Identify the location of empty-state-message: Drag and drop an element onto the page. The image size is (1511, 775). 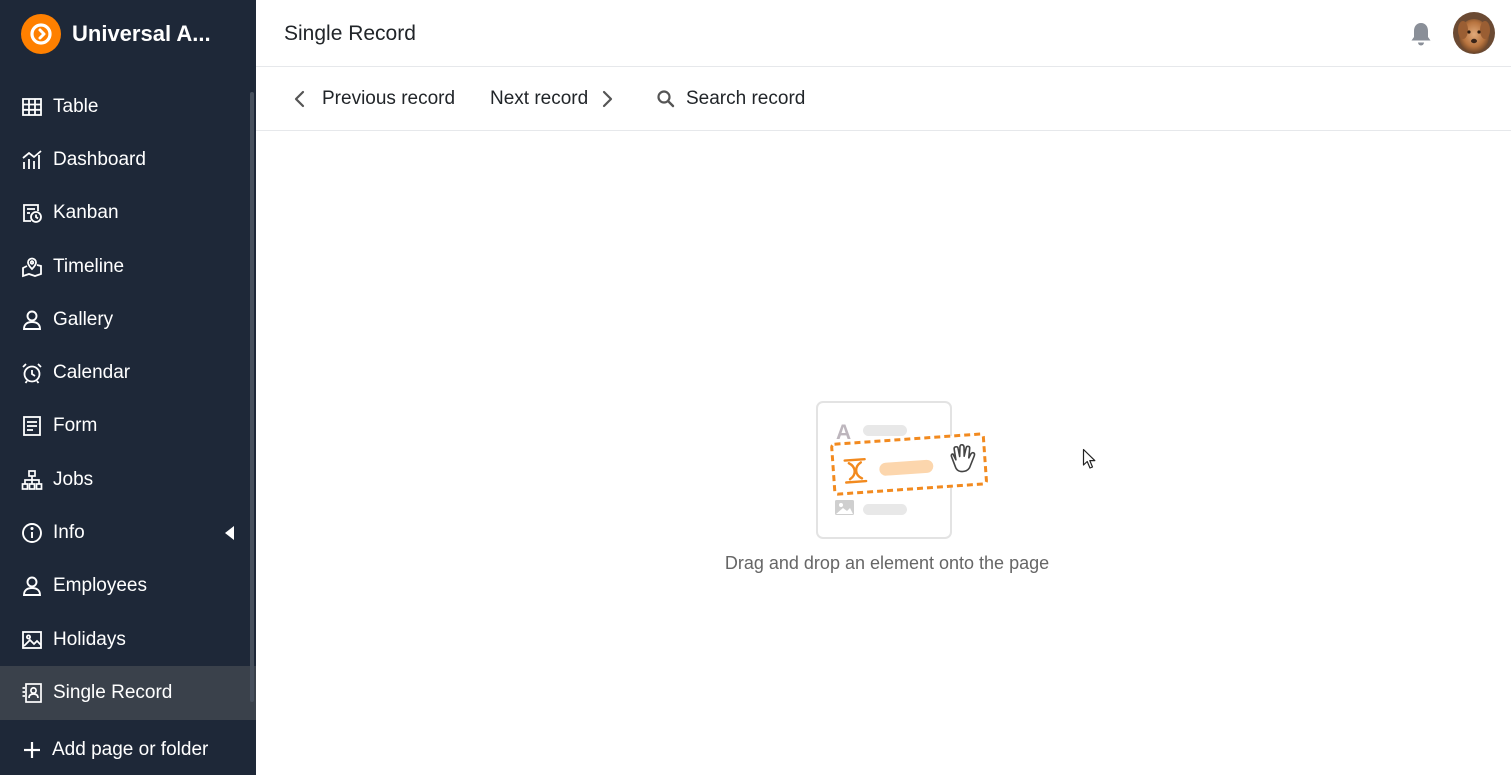
(887, 563).